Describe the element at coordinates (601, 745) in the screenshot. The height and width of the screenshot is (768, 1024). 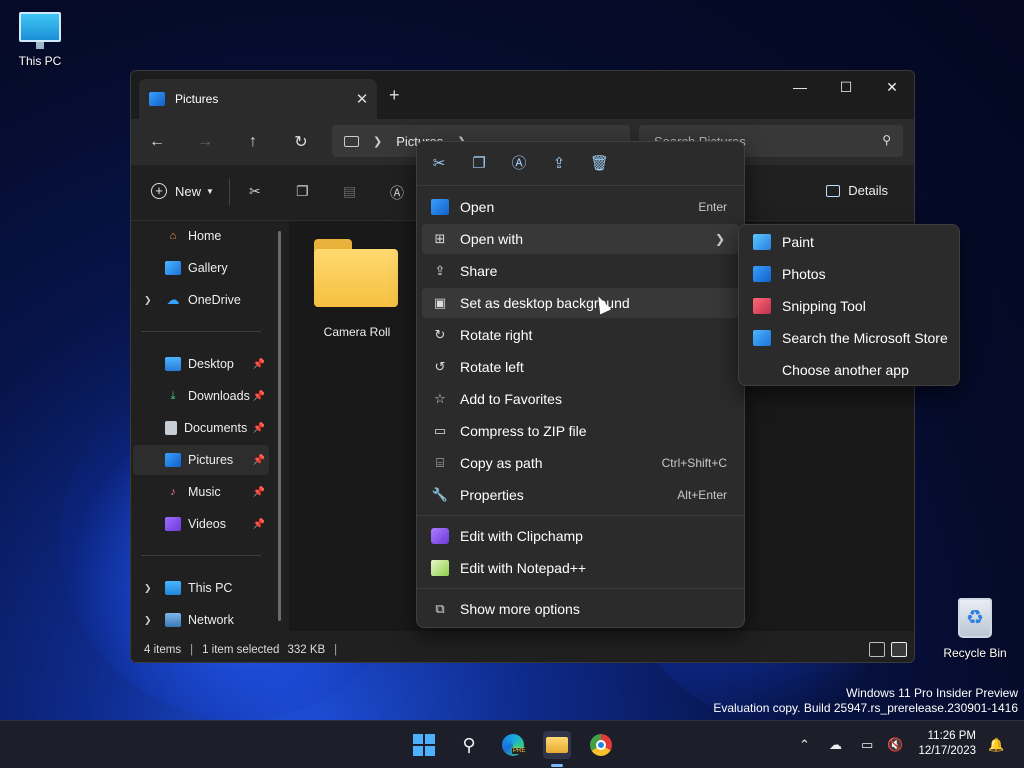
I see `chrome-button` at that location.